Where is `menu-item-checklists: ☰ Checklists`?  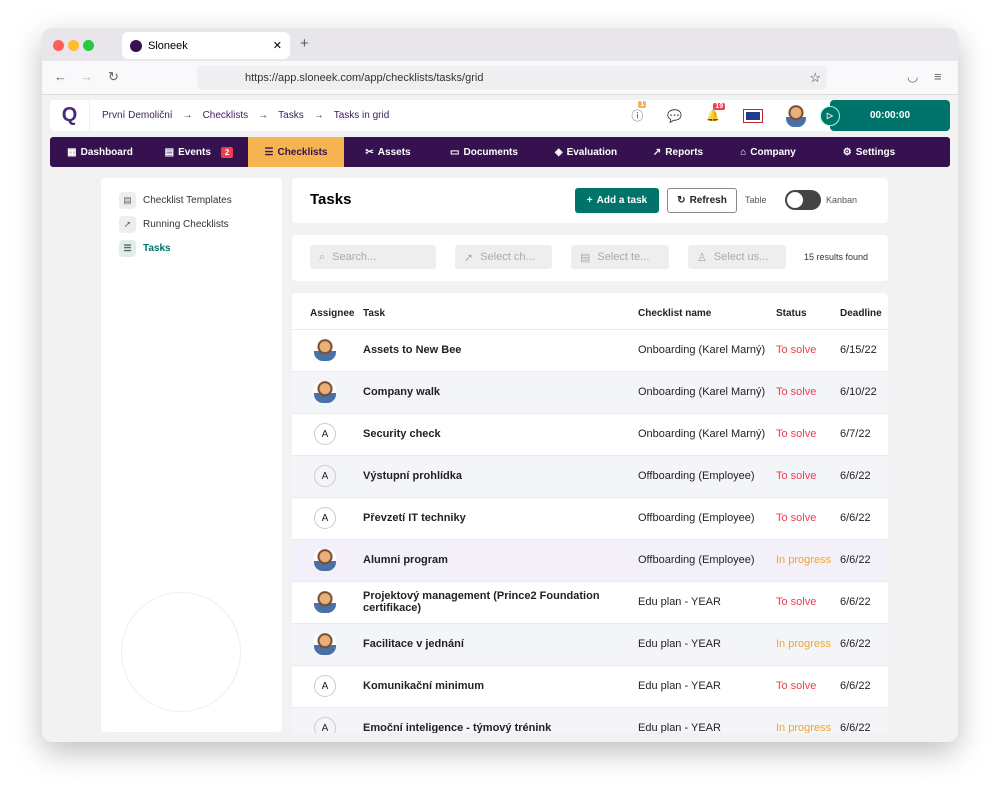
menu-item-checklists: ☰ Checklists is located at coordinates (296, 152).